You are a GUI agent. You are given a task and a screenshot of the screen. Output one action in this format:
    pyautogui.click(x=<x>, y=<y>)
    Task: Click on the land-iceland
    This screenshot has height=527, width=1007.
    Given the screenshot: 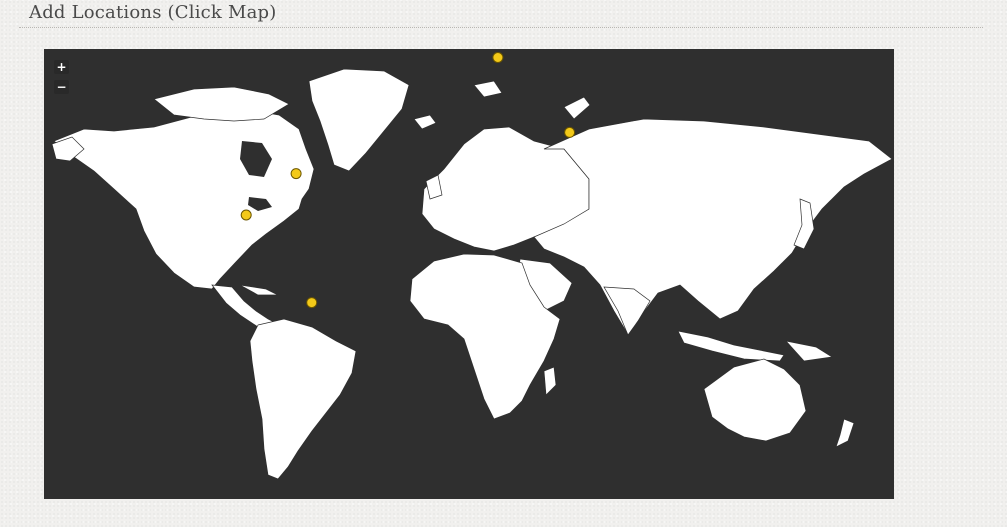 What is the action you would take?
    pyautogui.click(x=425, y=122)
    